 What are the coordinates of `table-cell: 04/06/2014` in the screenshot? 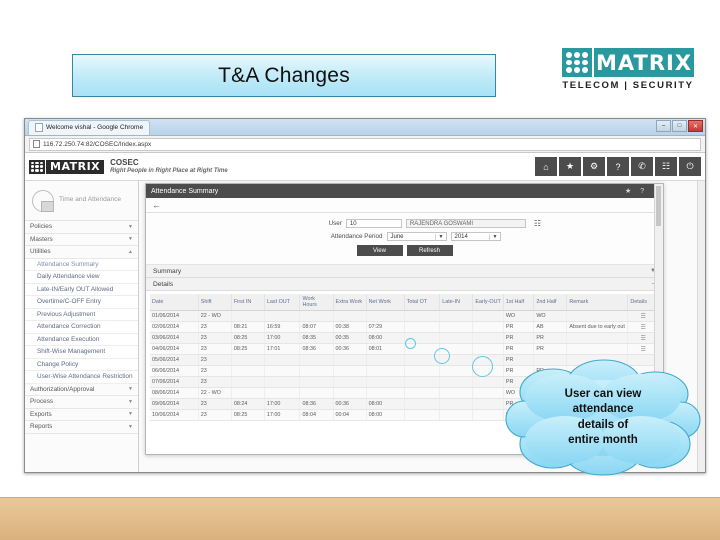 It's located at (174, 349).